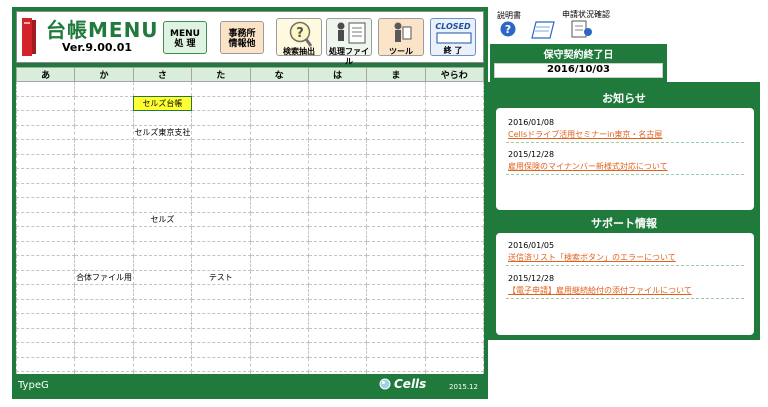 This screenshot has width=768, height=407. I want to click on ledger-entry: 合体ファイル用, so click(104, 277).